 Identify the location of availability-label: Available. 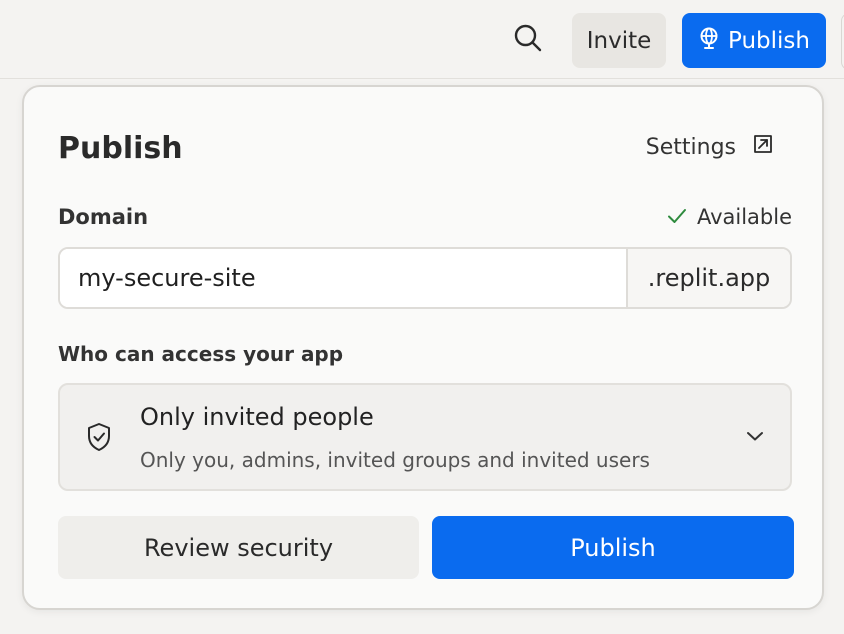
(744, 217).